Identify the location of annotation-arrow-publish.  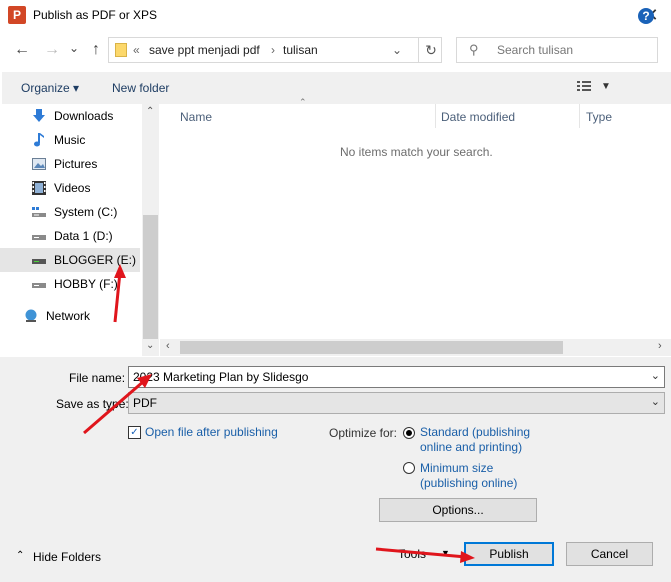
(425, 555).